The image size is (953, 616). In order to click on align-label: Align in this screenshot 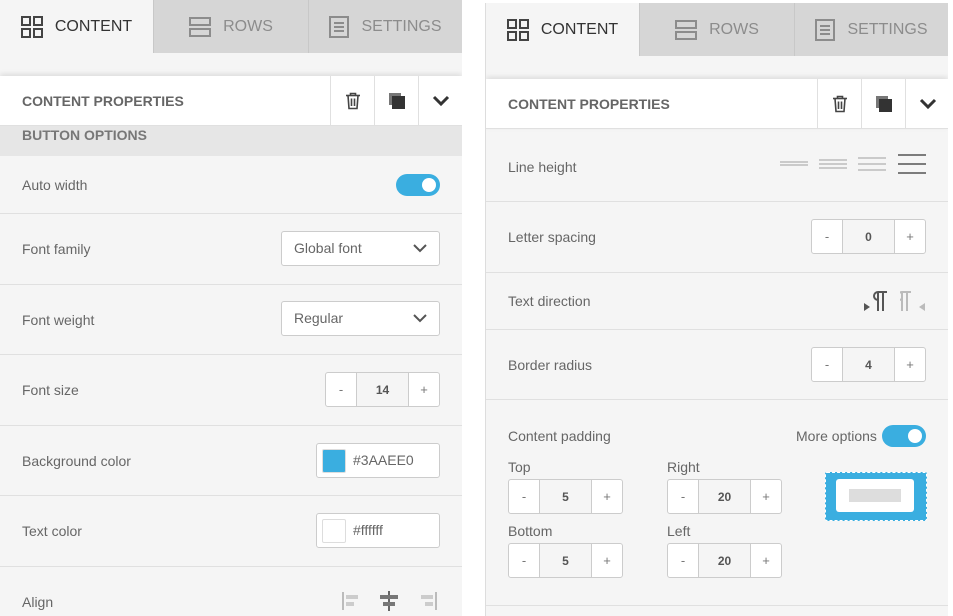, I will do `click(38, 602)`.